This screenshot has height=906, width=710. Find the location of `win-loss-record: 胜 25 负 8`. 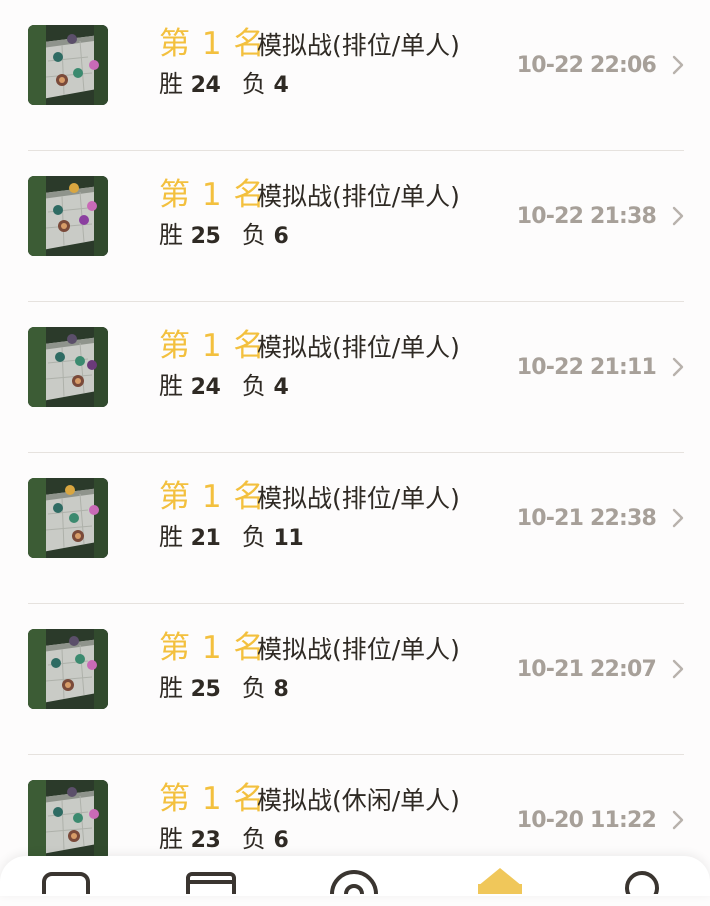

win-loss-record: 胜 25 负 8 is located at coordinates (224, 689).